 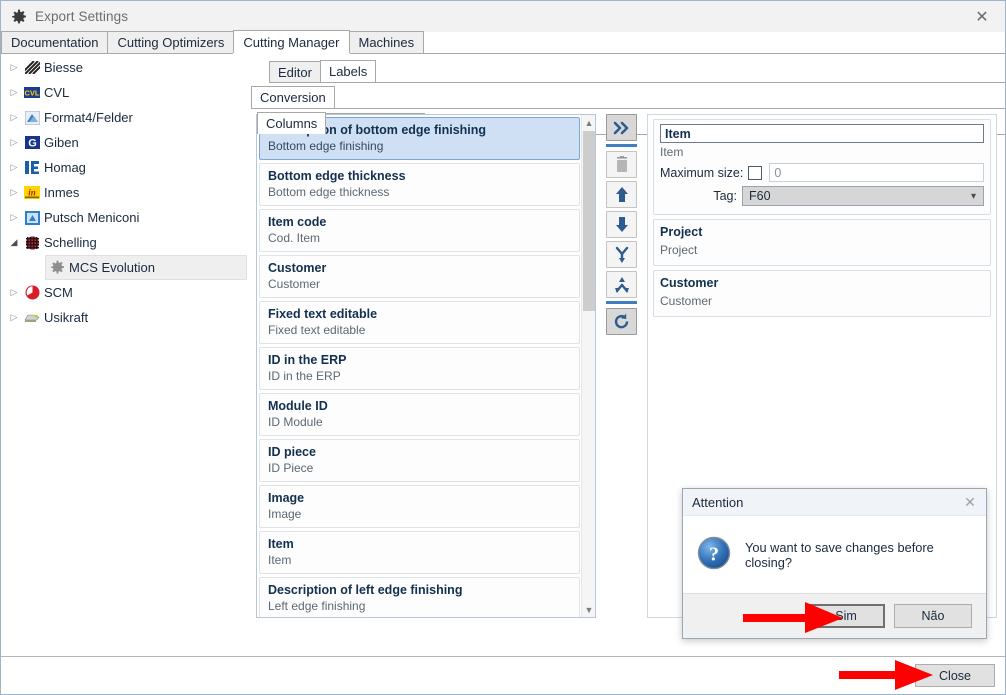 What do you see at coordinates (125, 92) in the screenshot?
I see `tree-item-cvl: ▷ CVL CVL` at bounding box center [125, 92].